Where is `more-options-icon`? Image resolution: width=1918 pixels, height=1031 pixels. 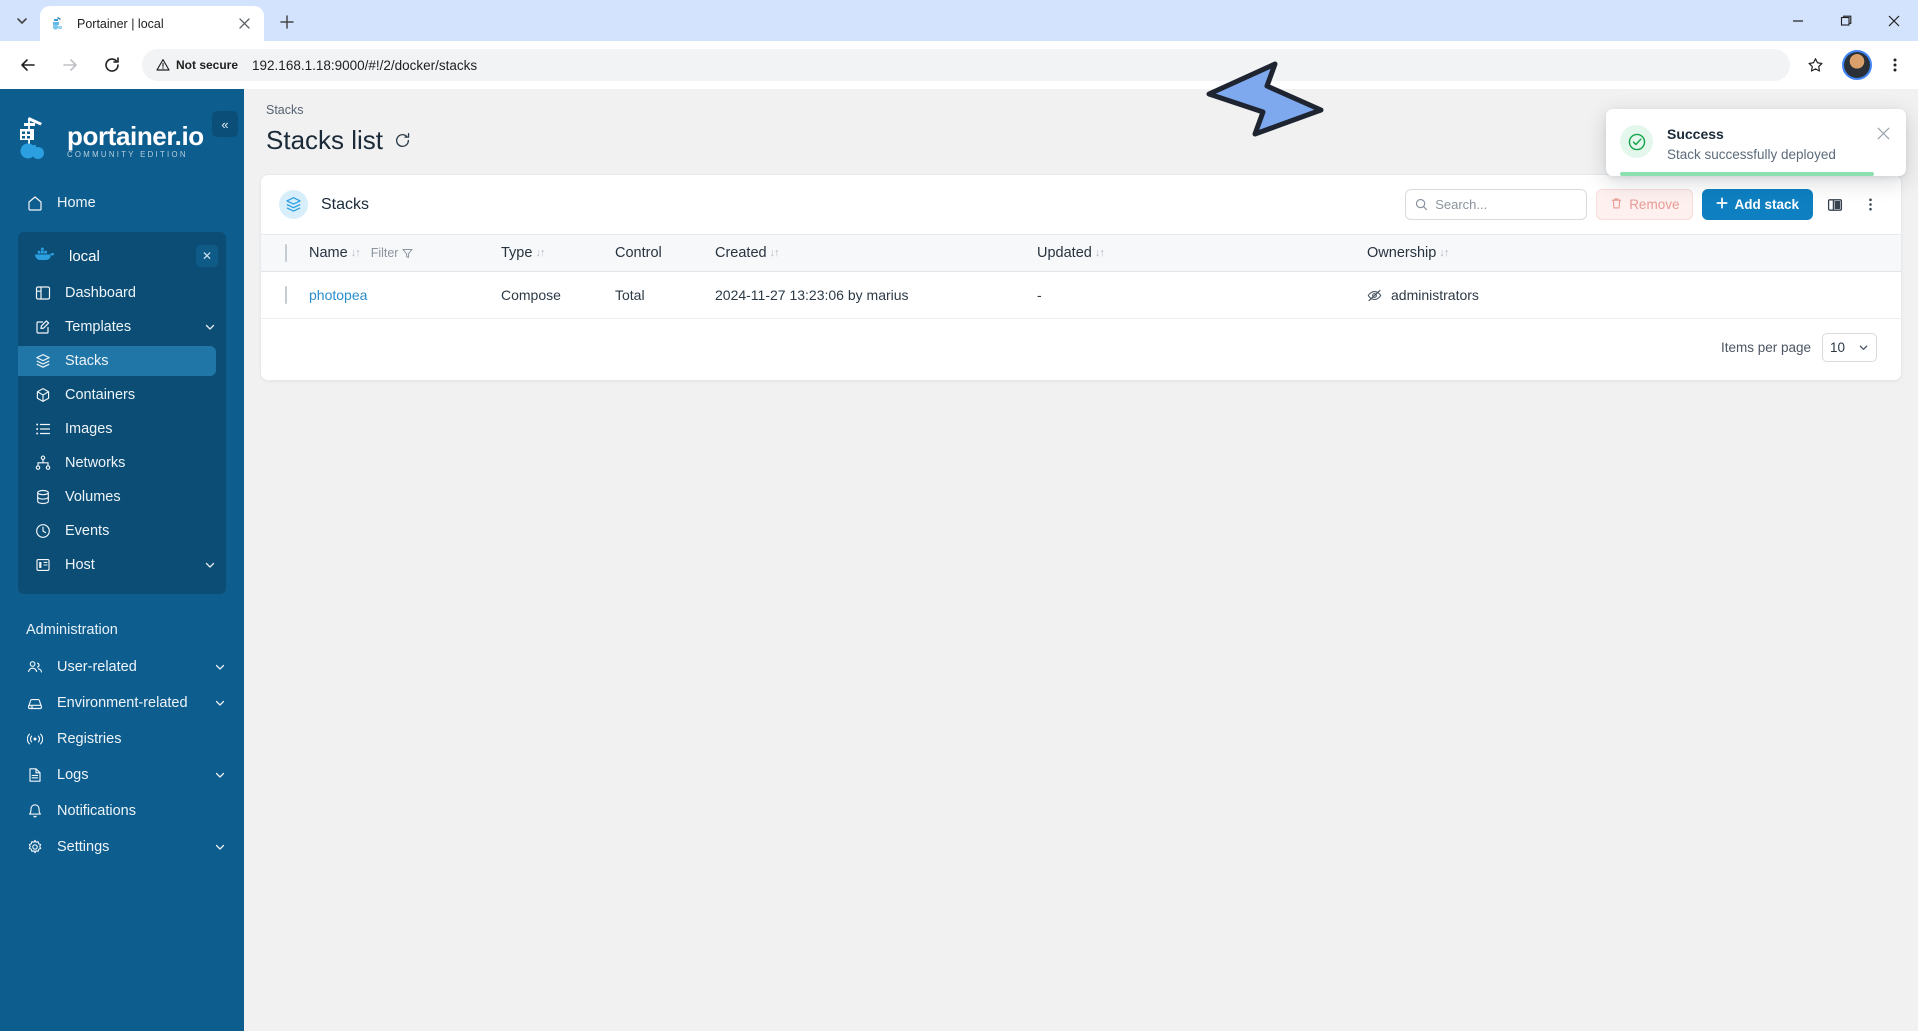
more-options-icon is located at coordinates (1870, 205).